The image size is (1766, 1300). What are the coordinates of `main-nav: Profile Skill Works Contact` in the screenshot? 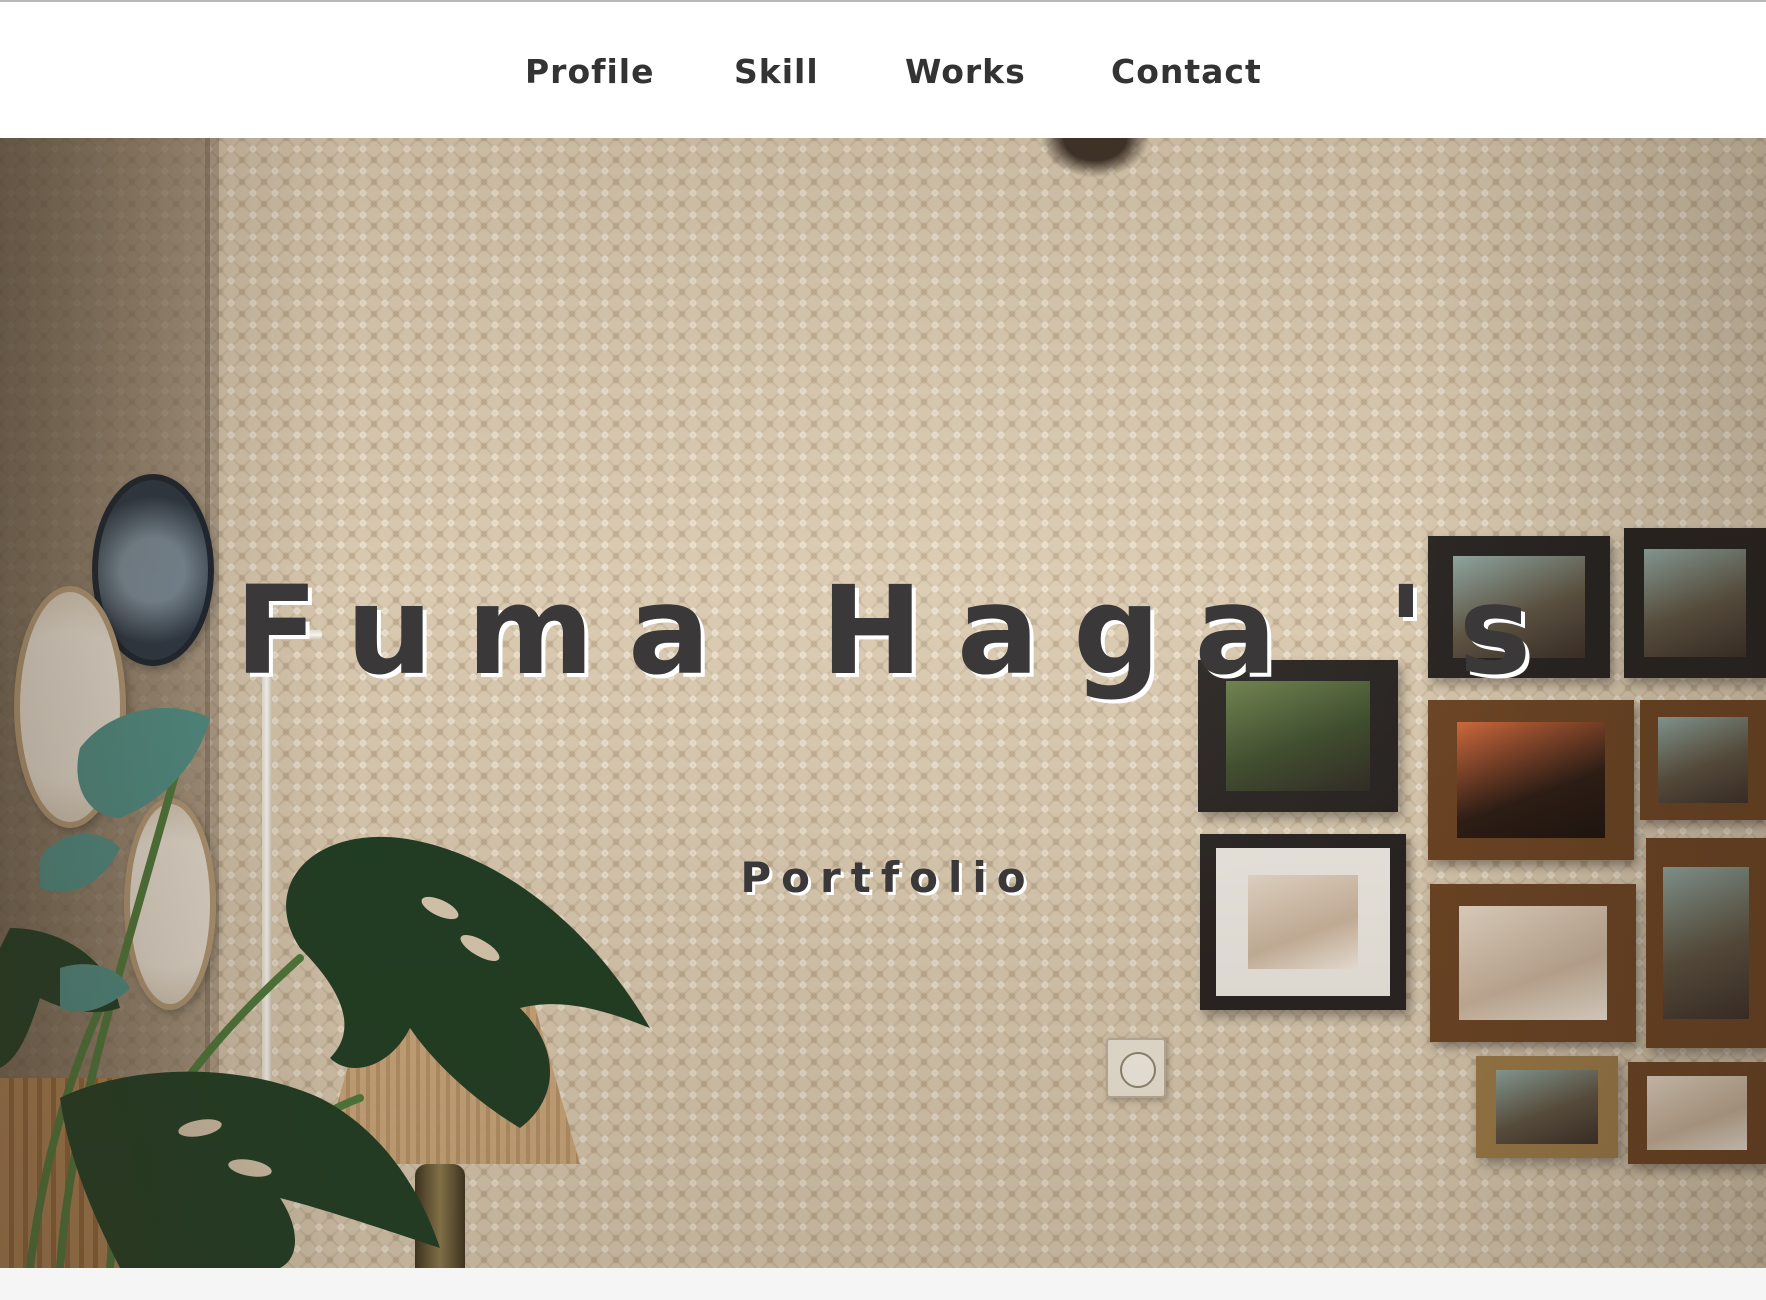 It's located at (883, 72).